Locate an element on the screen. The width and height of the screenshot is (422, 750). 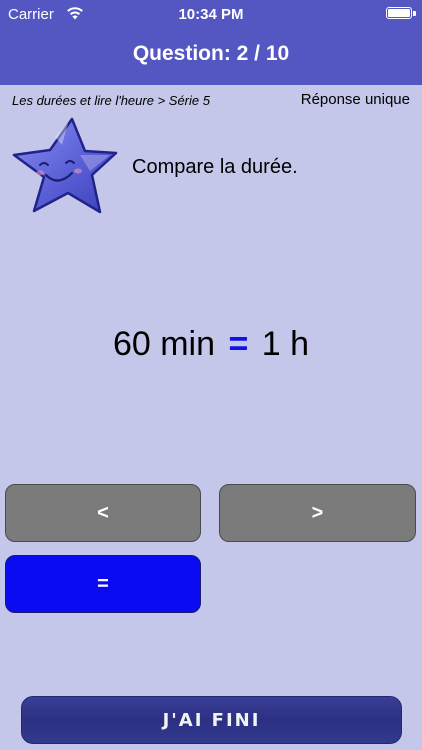
expression-operator: = is located at coordinates (238, 344).